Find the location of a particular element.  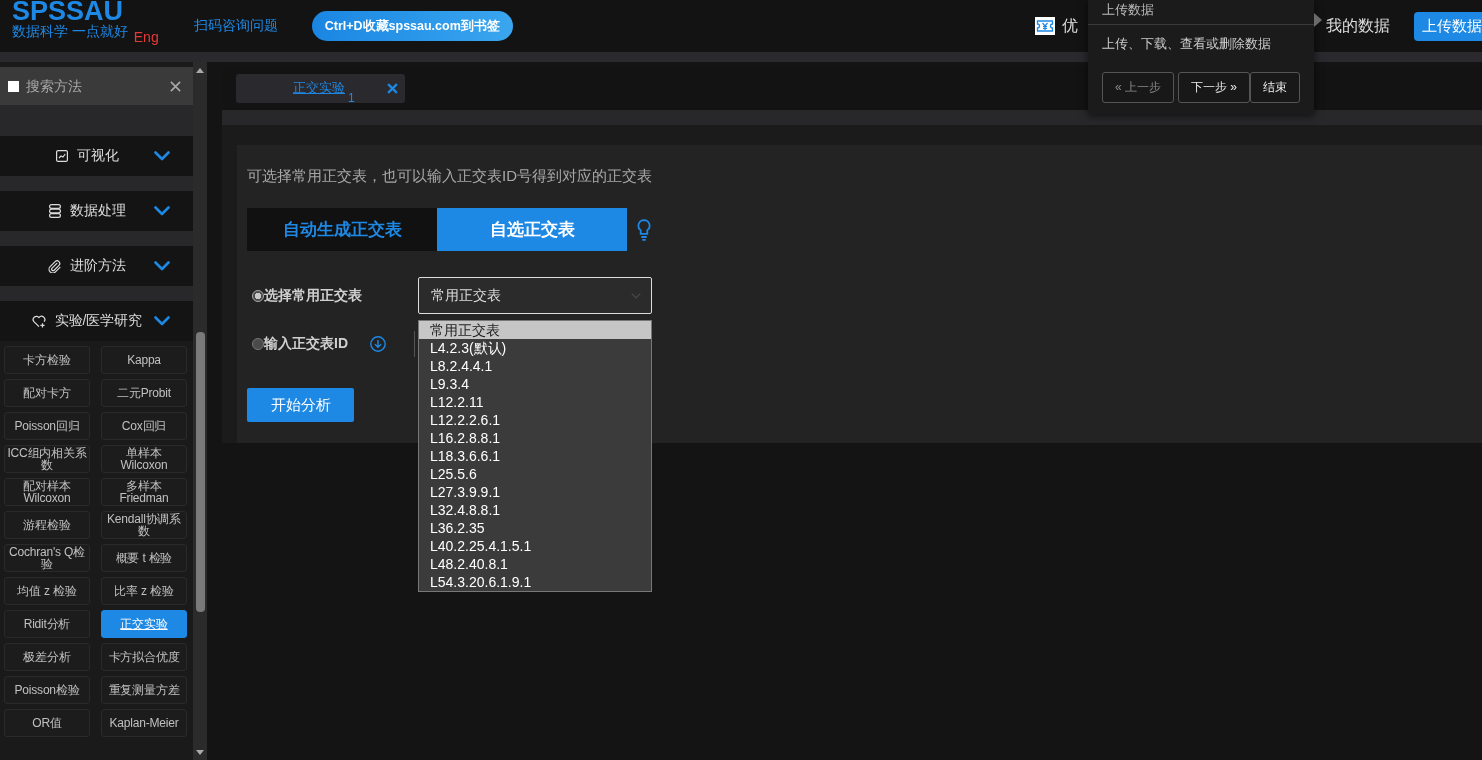

category-header: 数据处理 is located at coordinates (96, 211).